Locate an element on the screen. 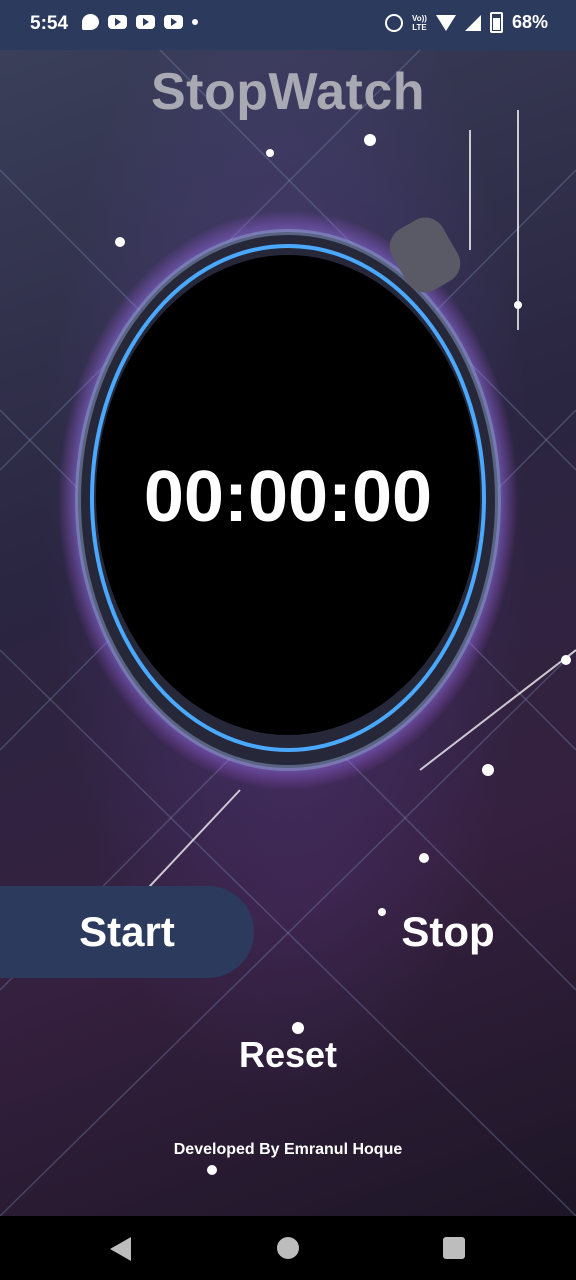  back-icon is located at coordinates (120, 1249).